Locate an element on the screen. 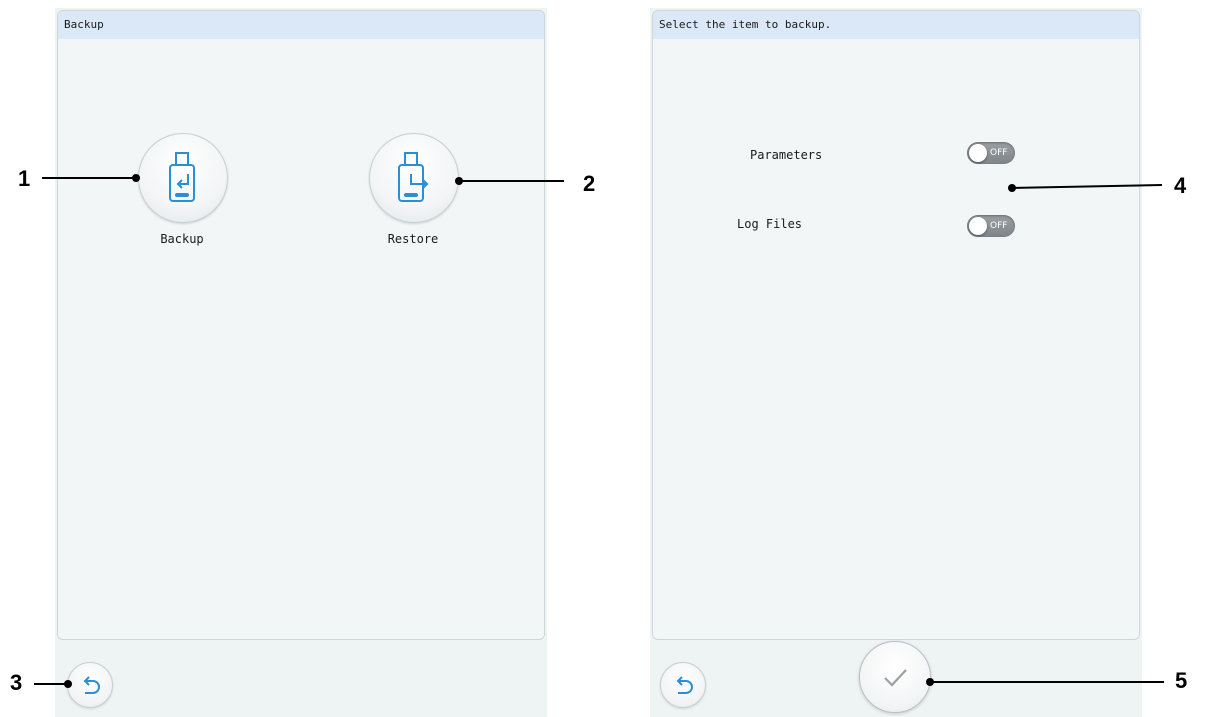 The height and width of the screenshot is (717, 1220). screen-title: Backup is located at coordinates (301, 25).